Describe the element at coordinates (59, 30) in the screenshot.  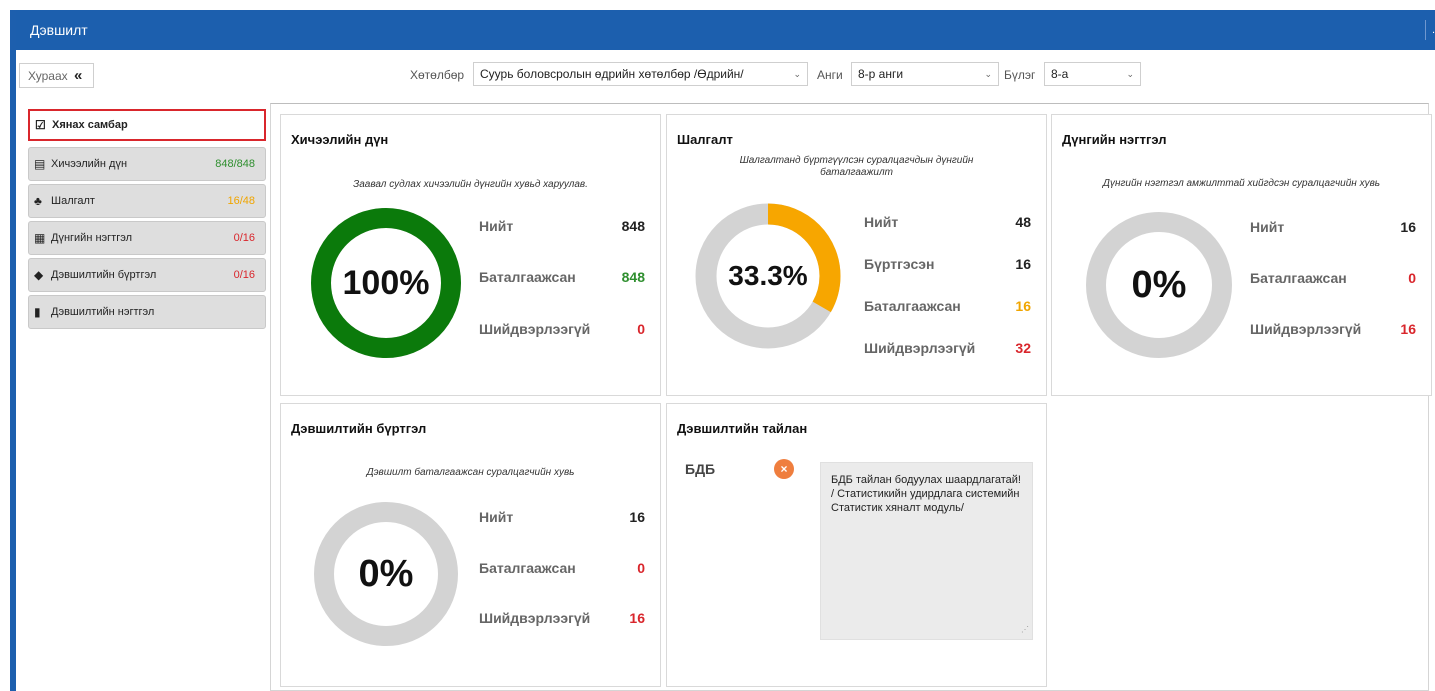
I see `window-title: Дэвшилт` at that location.